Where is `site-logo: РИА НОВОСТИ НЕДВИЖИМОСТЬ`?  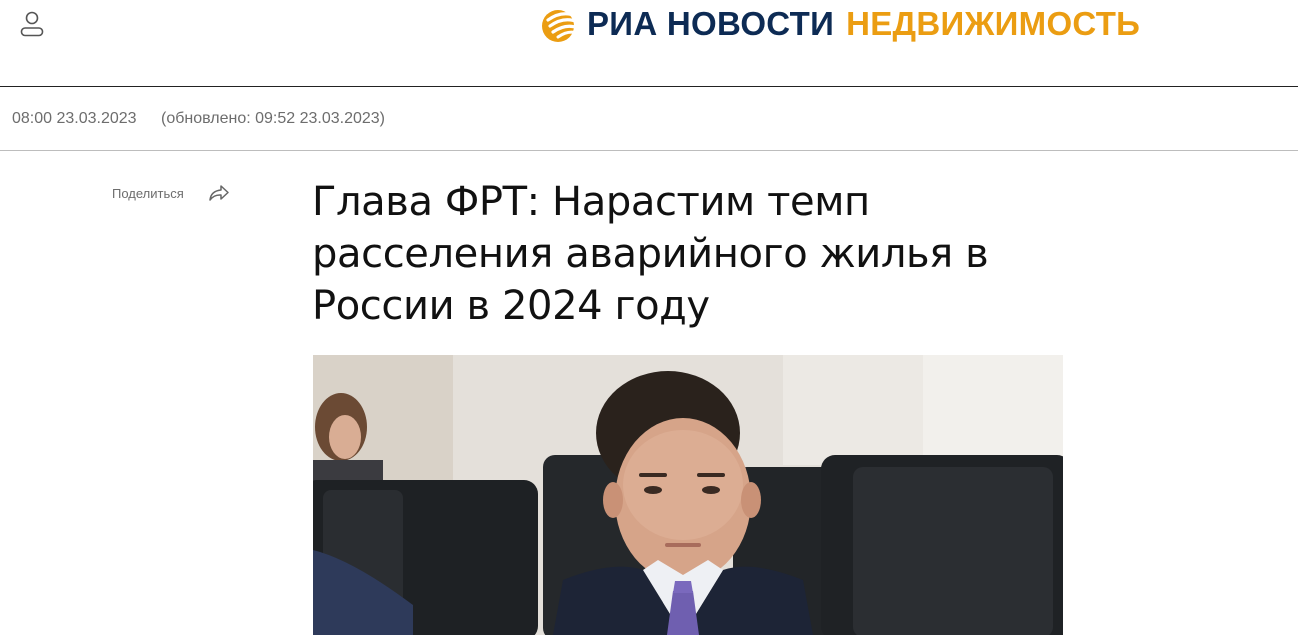
site-logo: РИА НОВОСТИ НЕДВИЖИМОСТЬ is located at coordinates (840, 24).